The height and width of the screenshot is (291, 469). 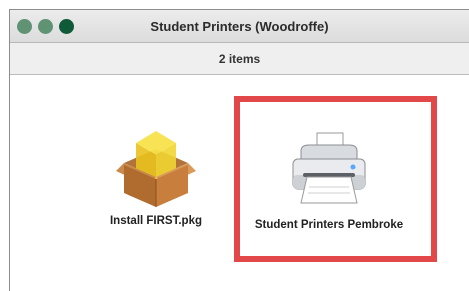 I want to click on status-bar: 2 items, so click(x=239, y=59).